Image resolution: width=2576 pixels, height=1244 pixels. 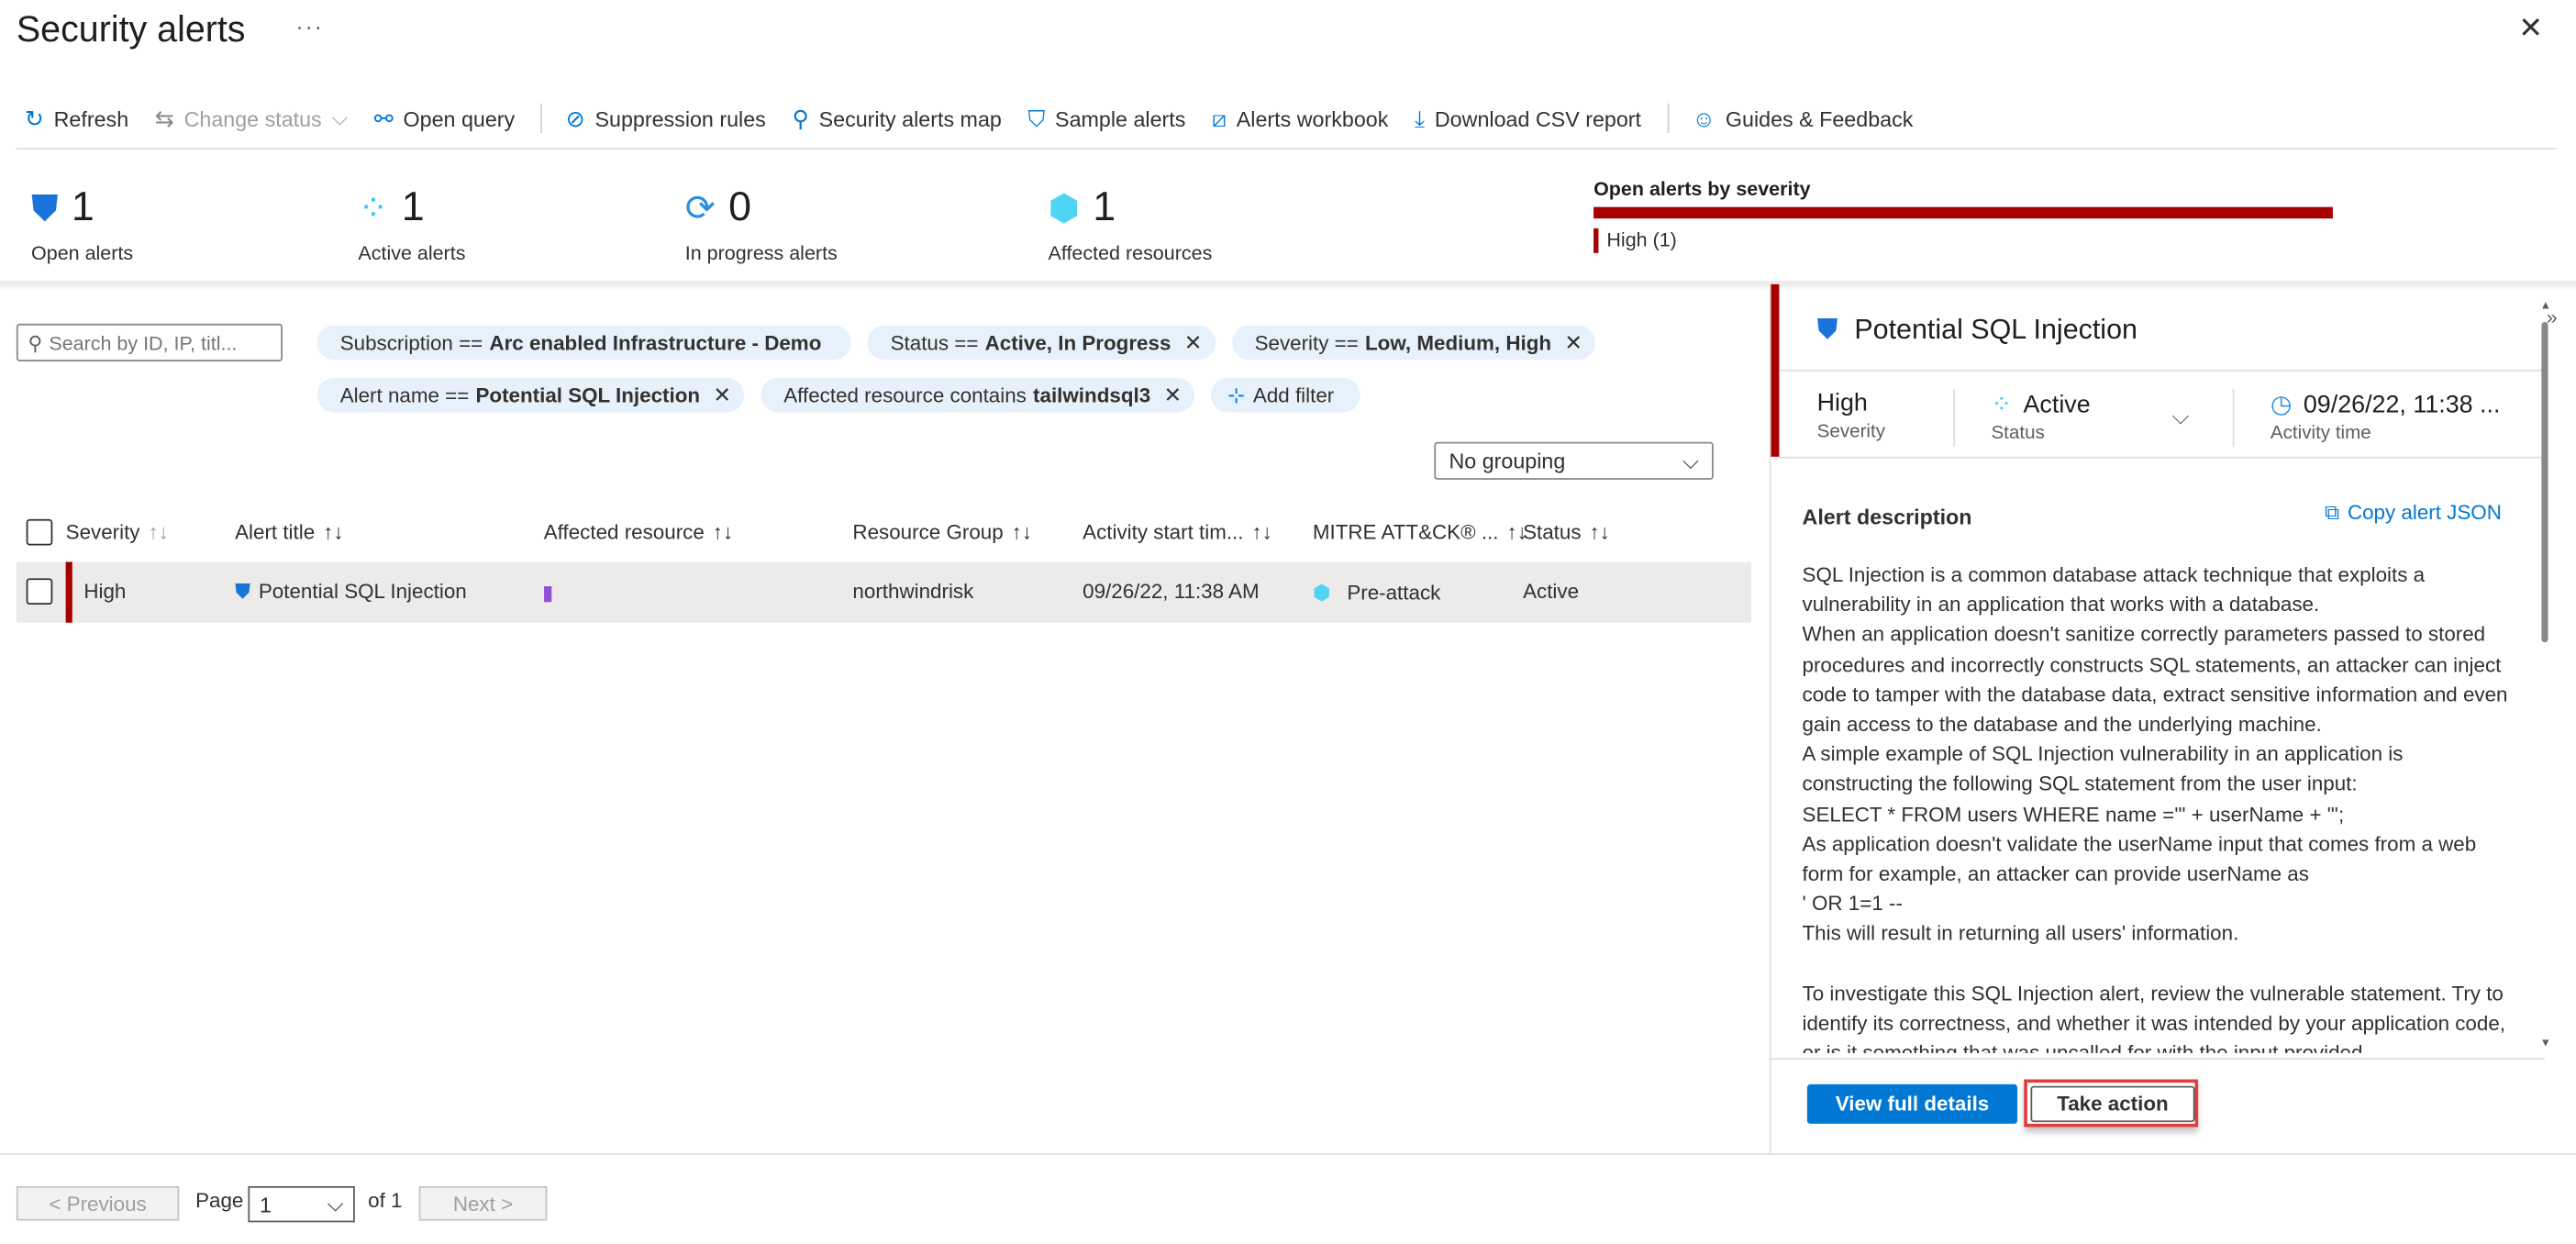 I want to click on collapse-panel-icon: », so click(x=2552, y=316).